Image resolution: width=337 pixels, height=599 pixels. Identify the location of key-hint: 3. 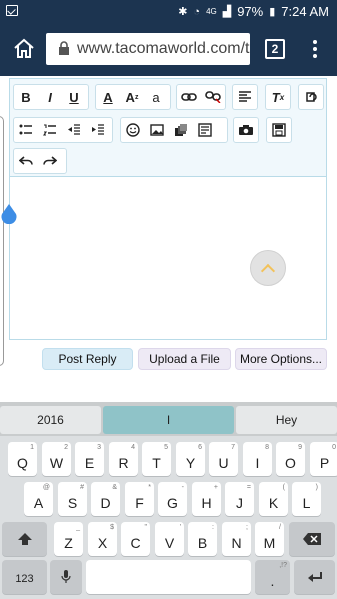
(99, 447).